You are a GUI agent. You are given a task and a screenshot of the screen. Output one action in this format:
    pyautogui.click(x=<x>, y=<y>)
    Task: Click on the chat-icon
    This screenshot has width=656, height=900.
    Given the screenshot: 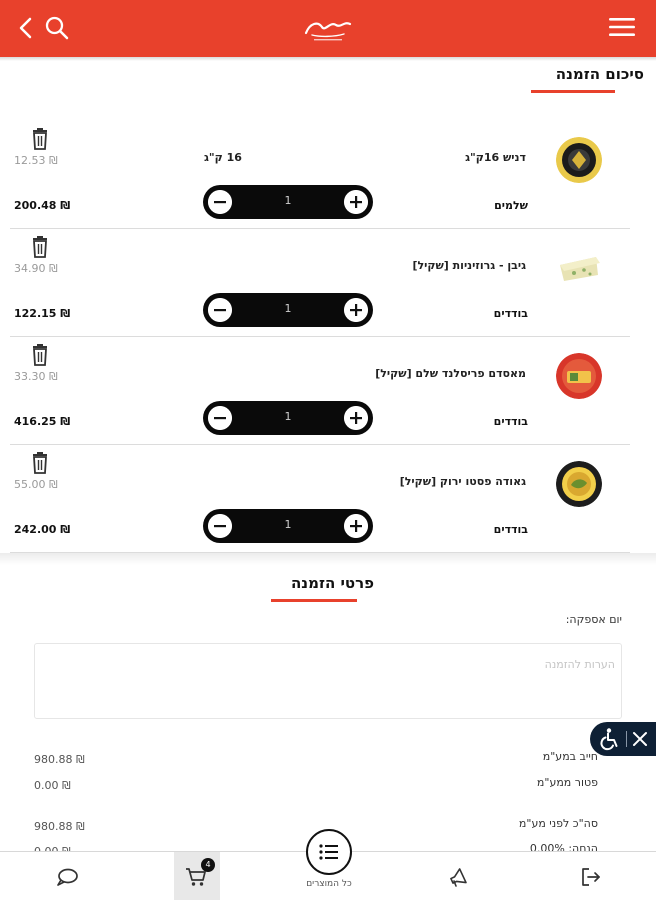 What is the action you would take?
    pyautogui.click(x=67, y=877)
    